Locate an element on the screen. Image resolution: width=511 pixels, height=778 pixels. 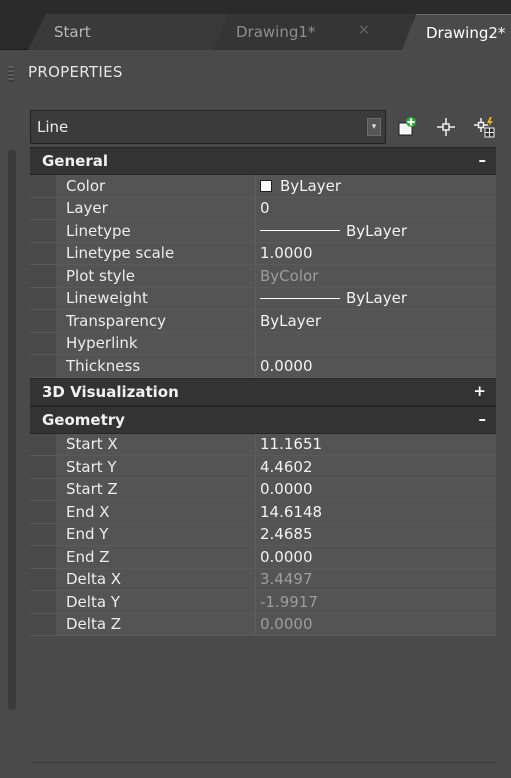
panel-grip-icon is located at coordinates (11, 74).